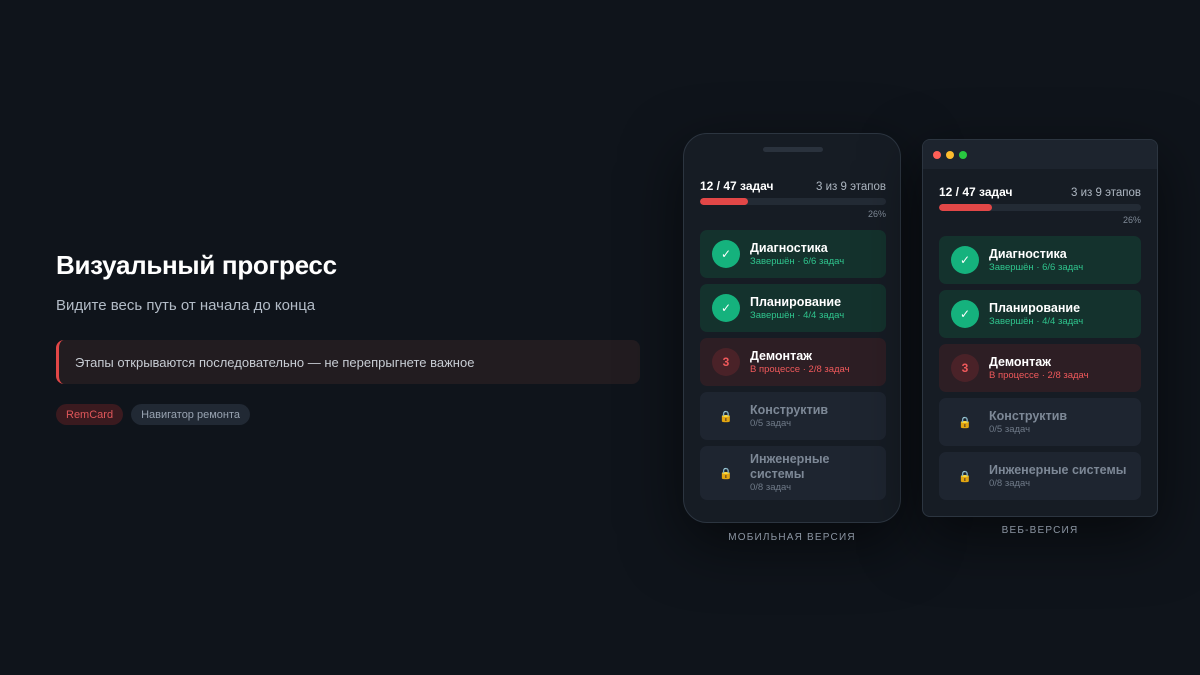 The image size is (1200, 675). I want to click on tag-renovation-navigator: Навигатор ремонта, so click(191, 414).